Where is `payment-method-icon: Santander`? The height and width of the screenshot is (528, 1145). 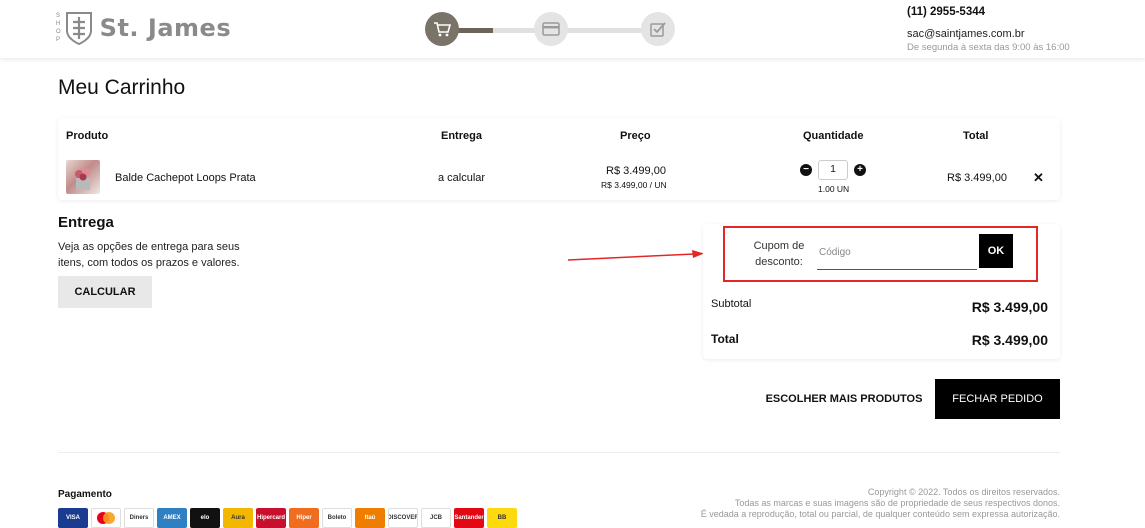 payment-method-icon: Santander is located at coordinates (469, 518).